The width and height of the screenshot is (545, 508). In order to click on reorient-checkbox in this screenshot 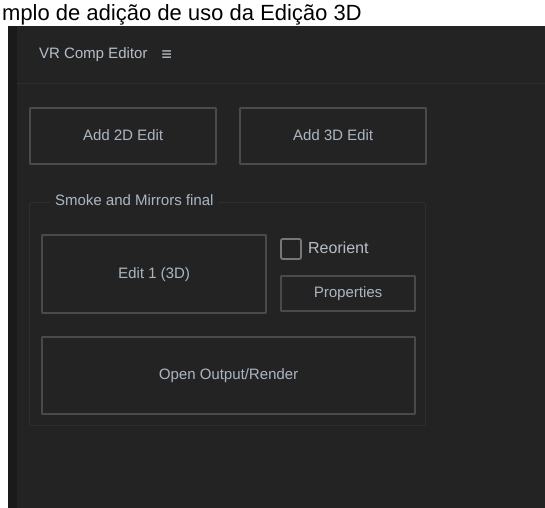, I will do `click(291, 249)`.